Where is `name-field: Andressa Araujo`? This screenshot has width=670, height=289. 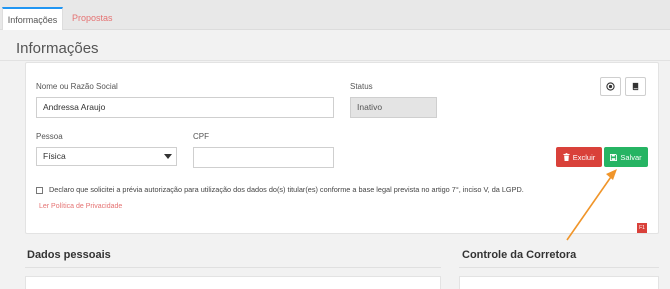 name-field: Andressa Araujo is located at coordinates (185, 107).